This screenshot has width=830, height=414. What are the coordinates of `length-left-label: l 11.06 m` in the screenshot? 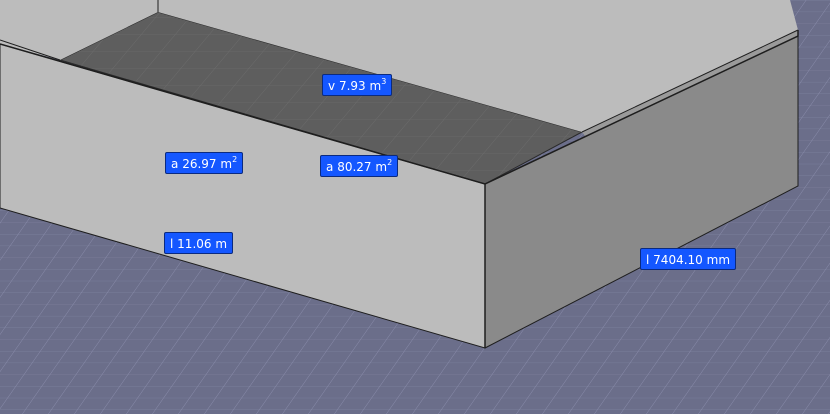 It's located at (199, 243).